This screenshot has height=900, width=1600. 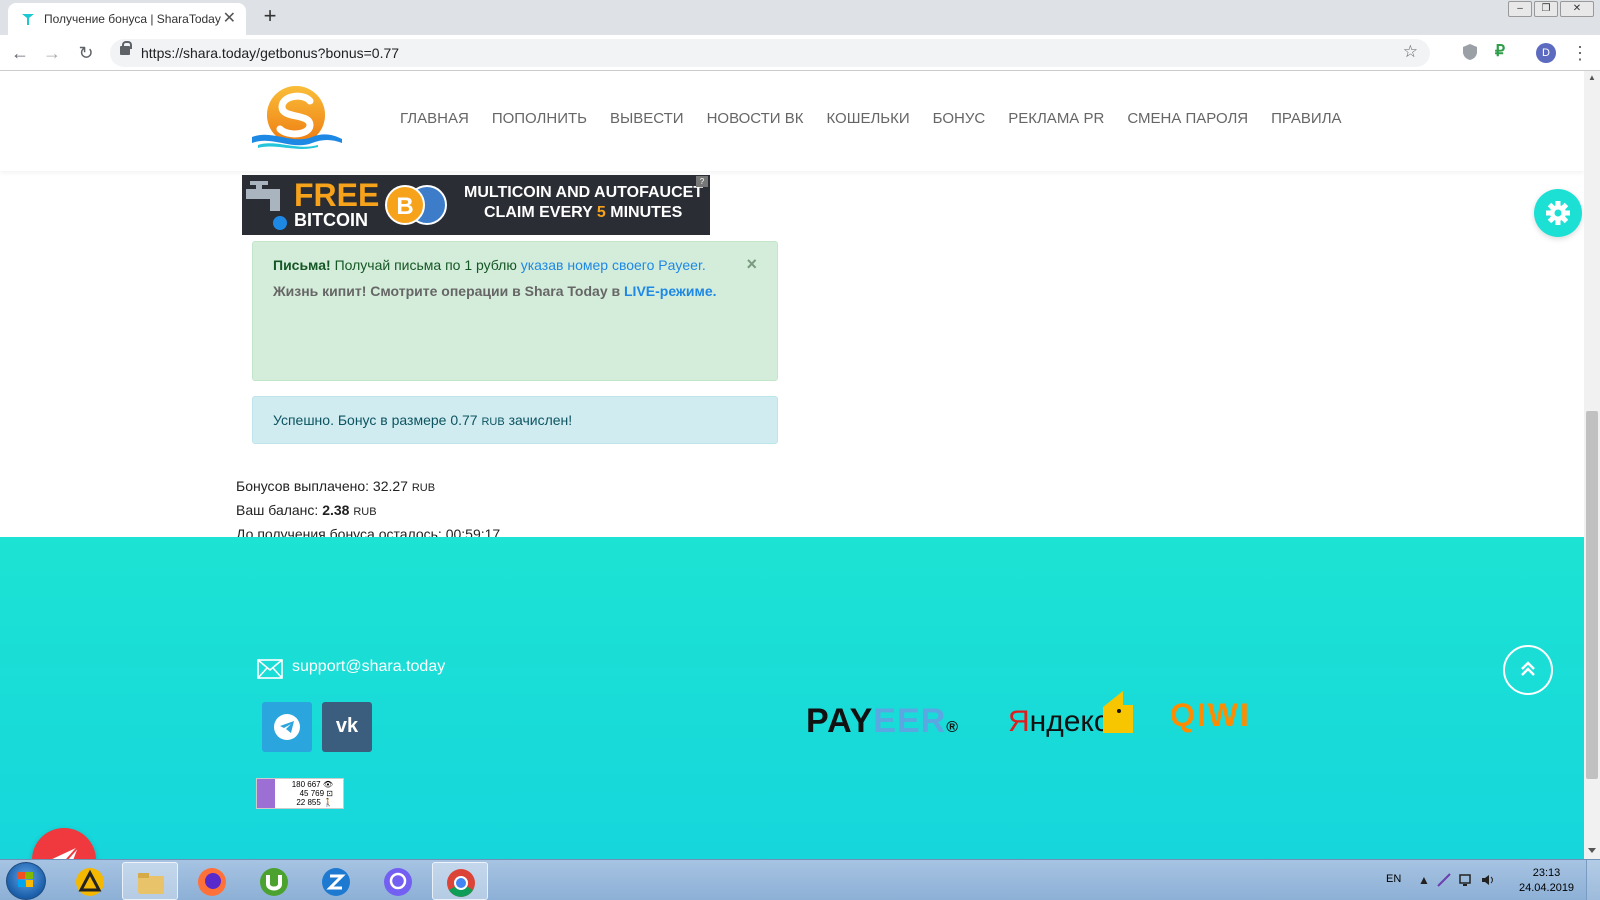 I want to click on viber-icon, so click(x=398, y=882).